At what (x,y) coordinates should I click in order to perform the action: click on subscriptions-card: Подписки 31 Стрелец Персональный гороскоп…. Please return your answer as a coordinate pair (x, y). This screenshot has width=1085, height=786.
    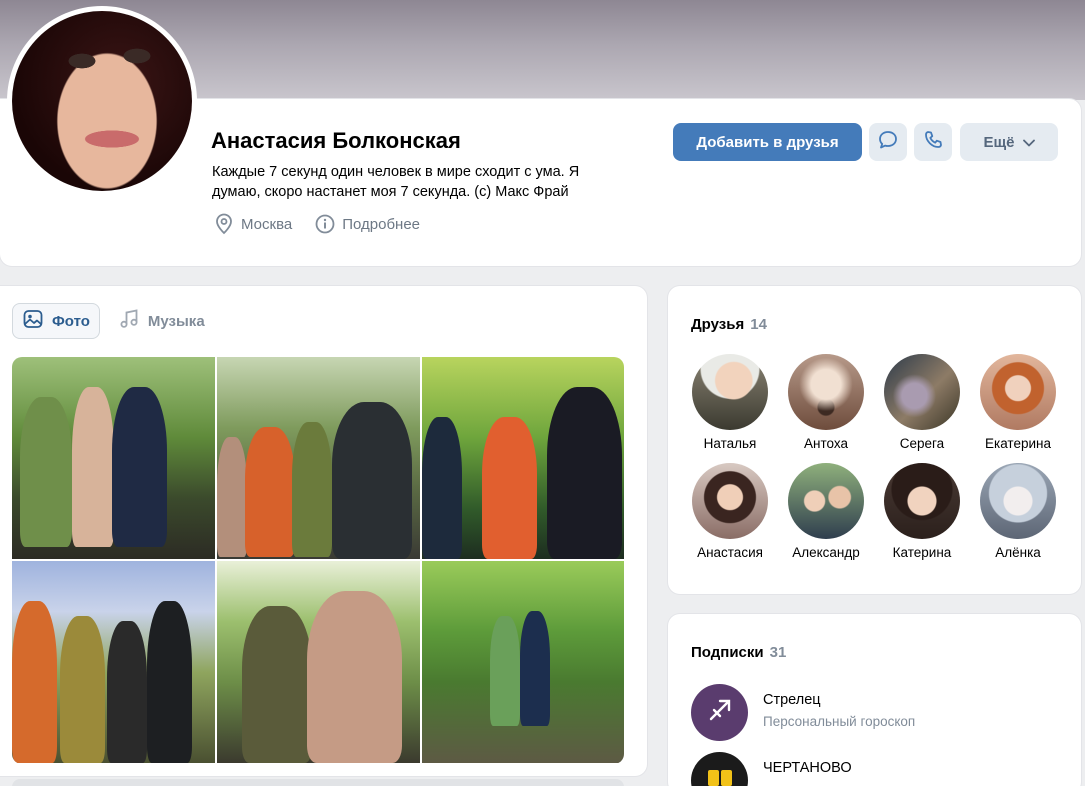
    Looking at the image, I should click on (874, 700).